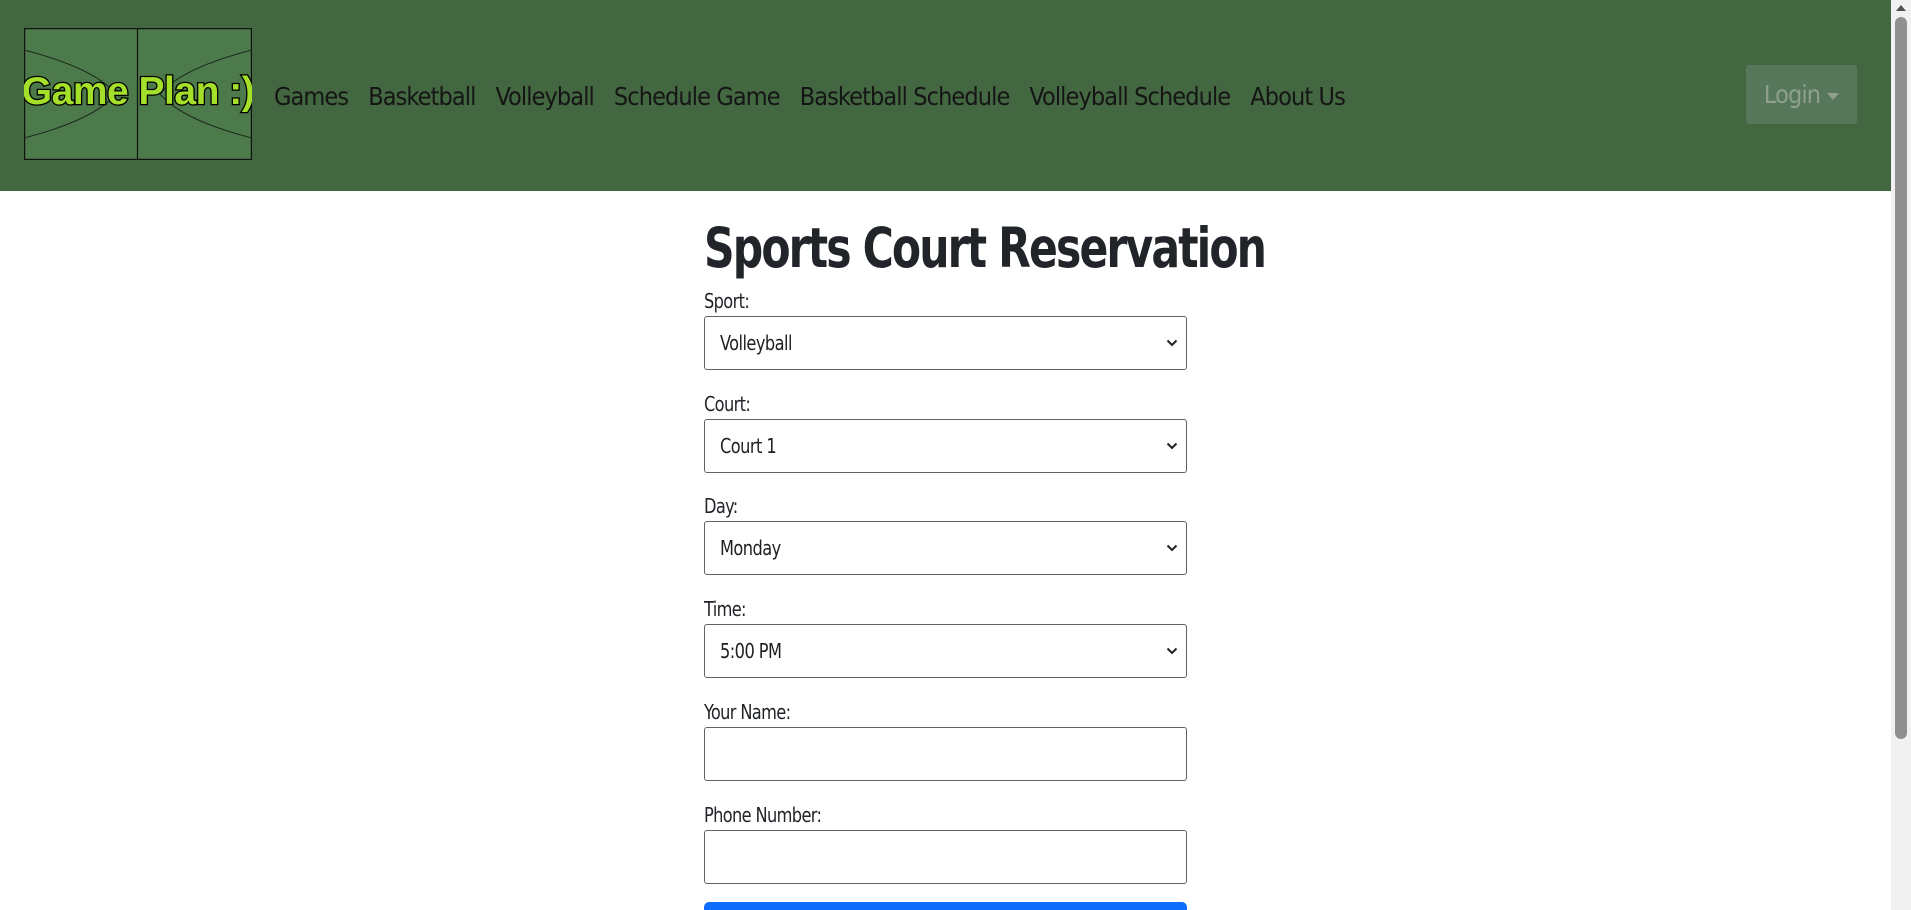 The height and width of the screenshot is (910, 1911). I want to click on sport-field: Sport: Volleyball, so click(945, 328).